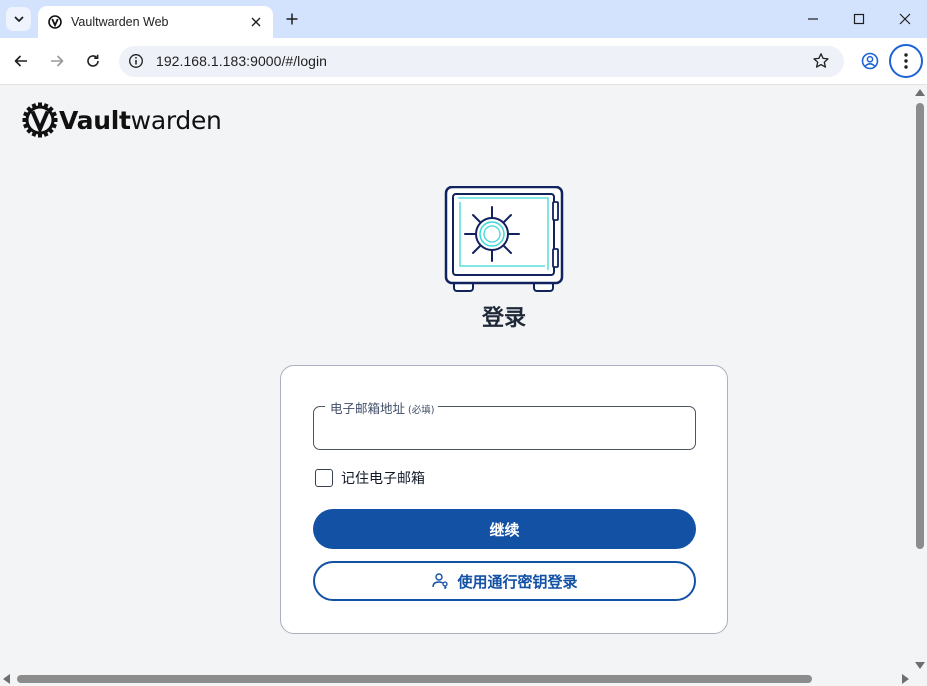 The width and height of the screenshot is (927, 686). What do you see at coordinates (383, 478) in the screenshot?
I see `remember-email-label: 记住电子邮箱` at bounding box center [383, 478].